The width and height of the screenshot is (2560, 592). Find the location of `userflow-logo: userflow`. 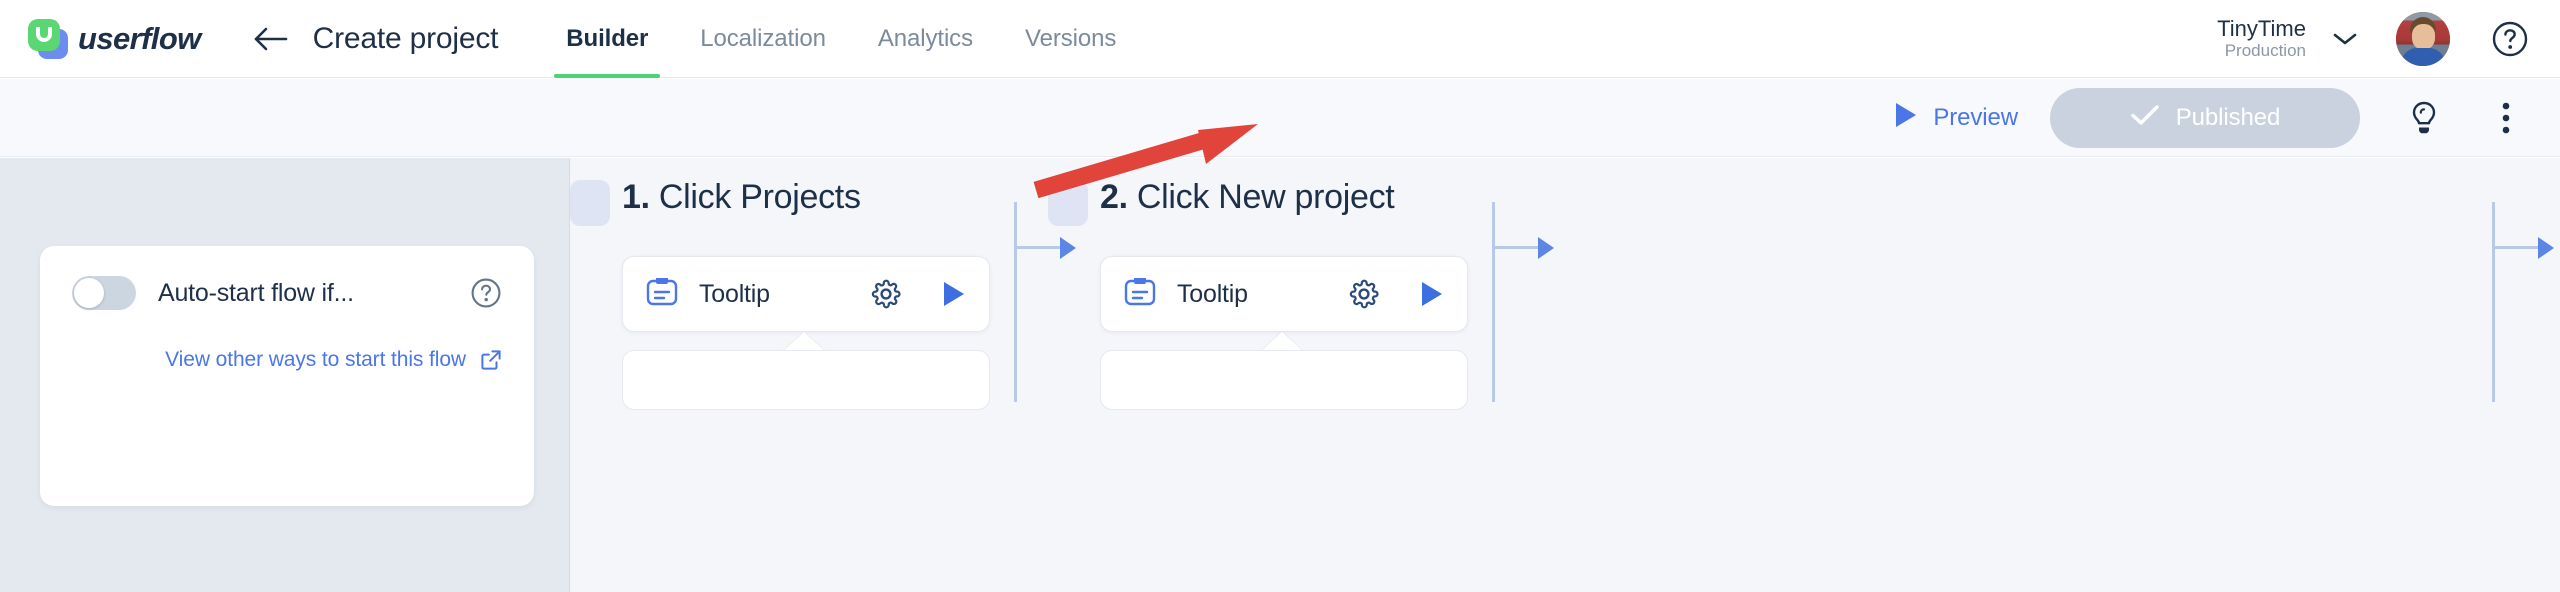

userflow-logo: userflow is located at coordinates (114, 38).